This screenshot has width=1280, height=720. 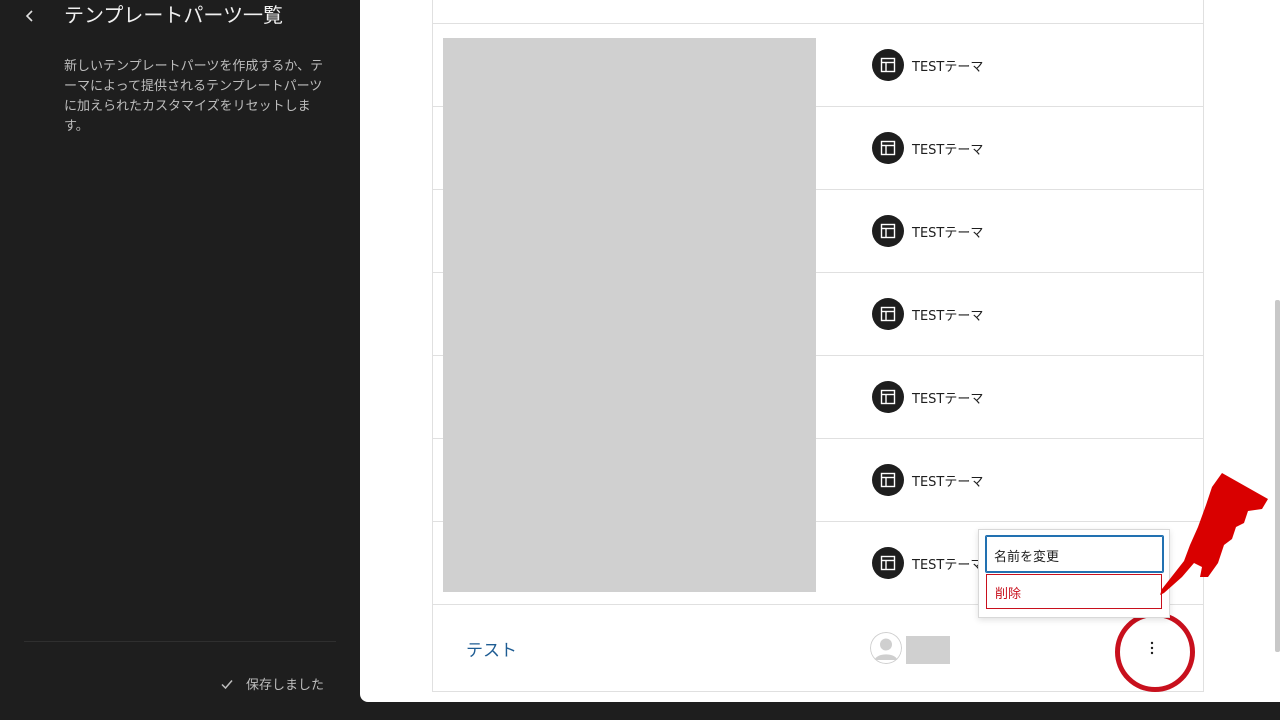 I want to click on delete-menu-item: 削除, so click(x=1074, y=591).